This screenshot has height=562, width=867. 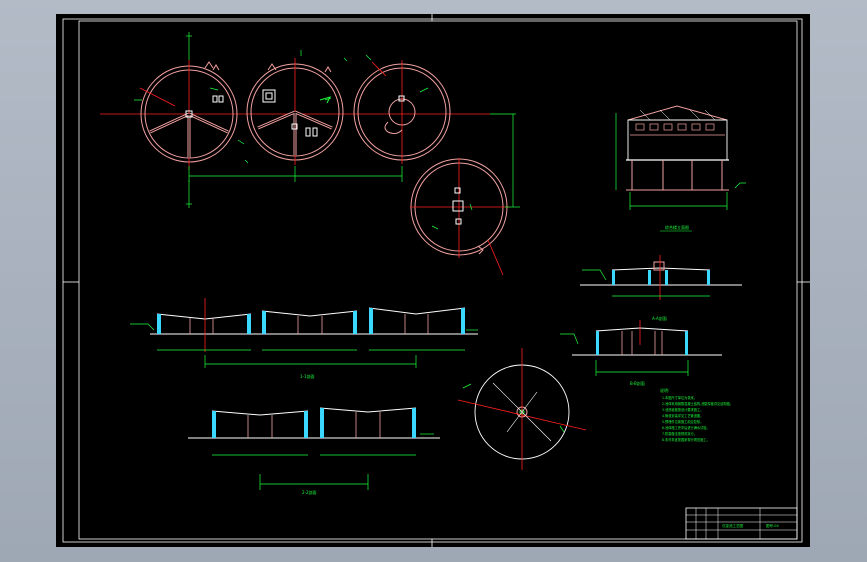 I want to click on section-1-label: 1-1剖面, so click(x=307, y=376).